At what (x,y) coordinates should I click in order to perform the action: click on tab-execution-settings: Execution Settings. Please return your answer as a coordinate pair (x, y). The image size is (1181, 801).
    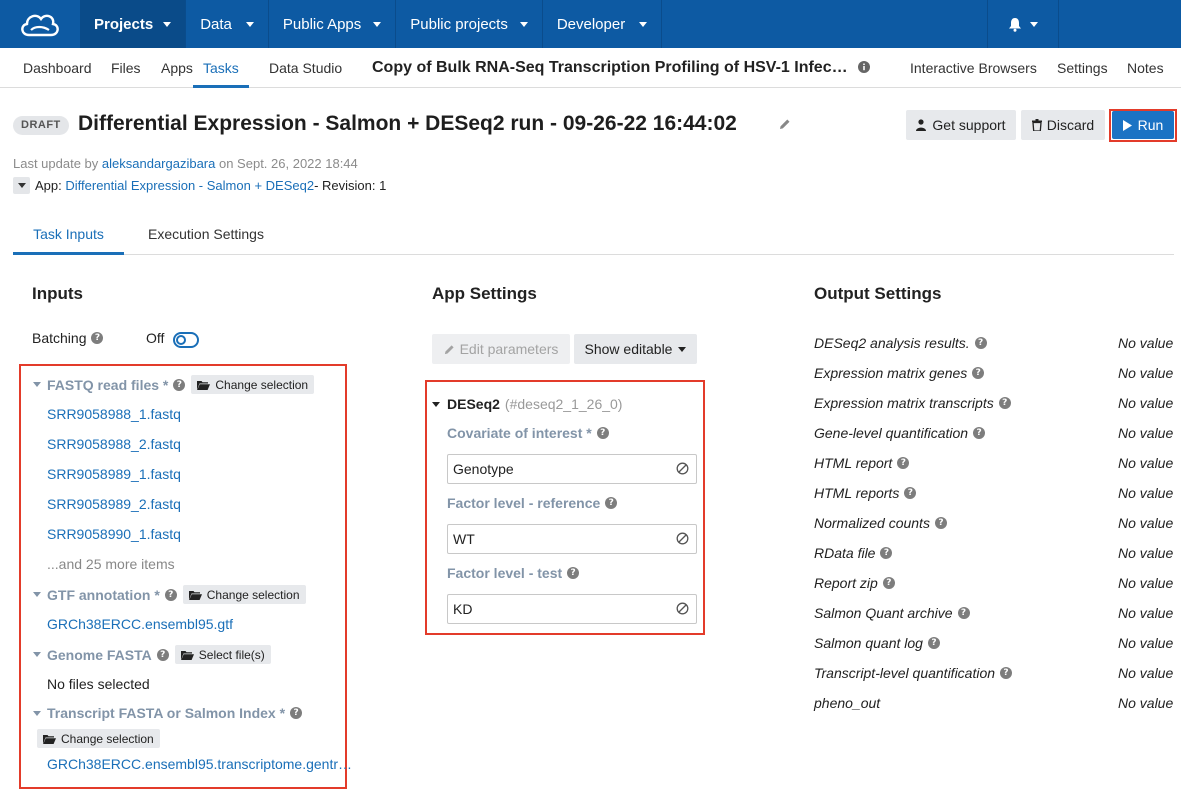
    Looking at the image, I should click on (206, 235).